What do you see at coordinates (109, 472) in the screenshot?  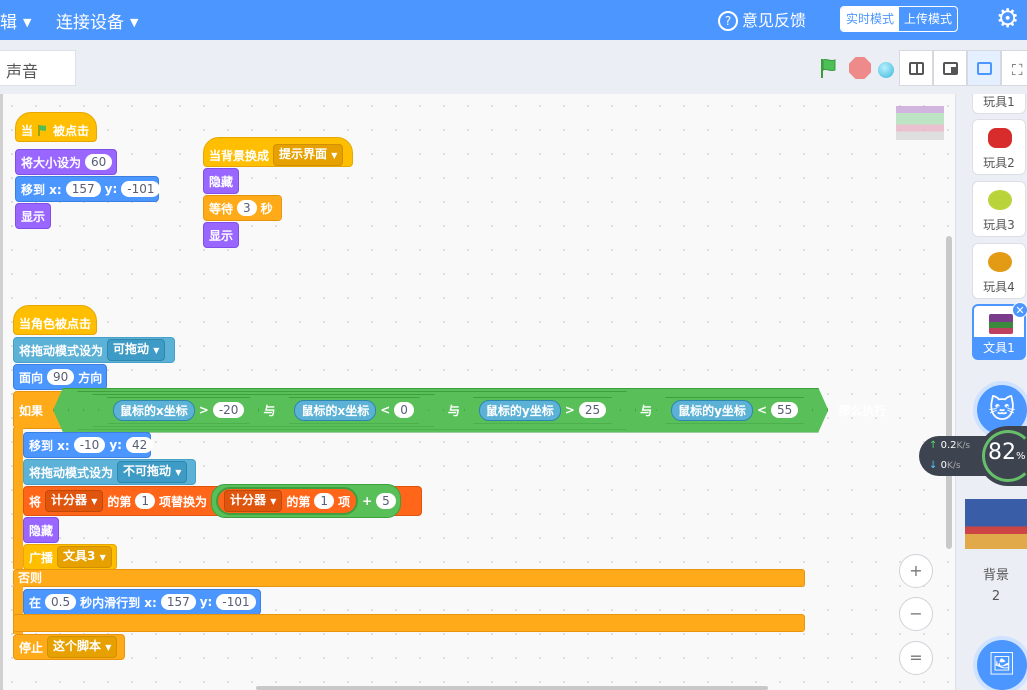 I see `set-drag-mode-block: 将拖动模式设为 不可拖动 ▼` at bounding box center [109, 472].